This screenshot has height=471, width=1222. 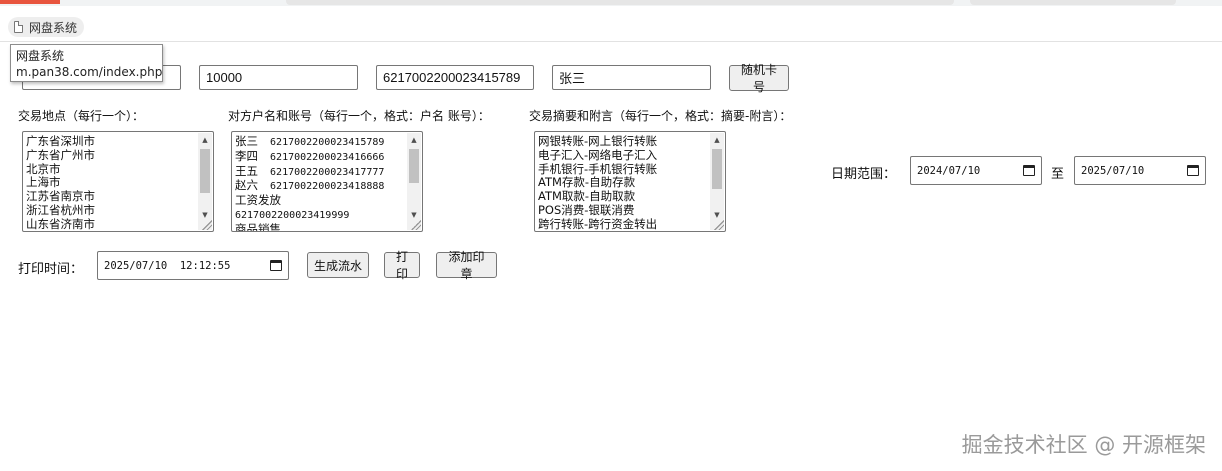 I want to click on holder-name-input, so click(x=631, y=77).